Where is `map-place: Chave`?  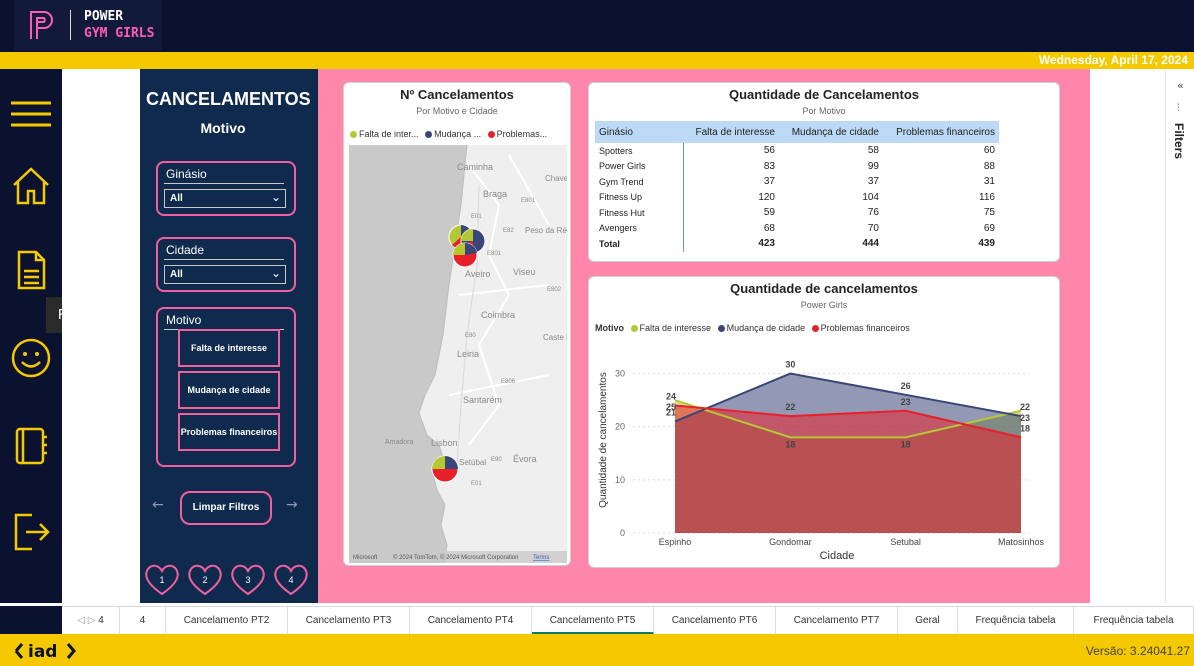
map-place: Chave is located at coordinates (556, 178).